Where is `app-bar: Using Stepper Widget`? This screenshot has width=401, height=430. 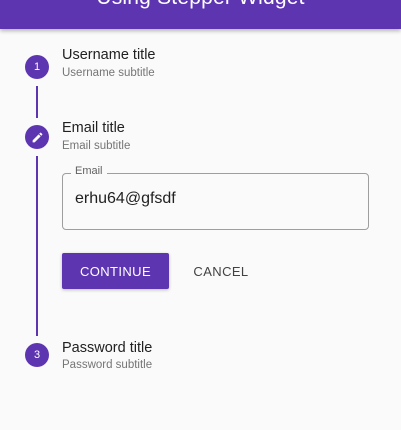
app-bar: Using Stepper Widget is located at coordinates (200, 14).